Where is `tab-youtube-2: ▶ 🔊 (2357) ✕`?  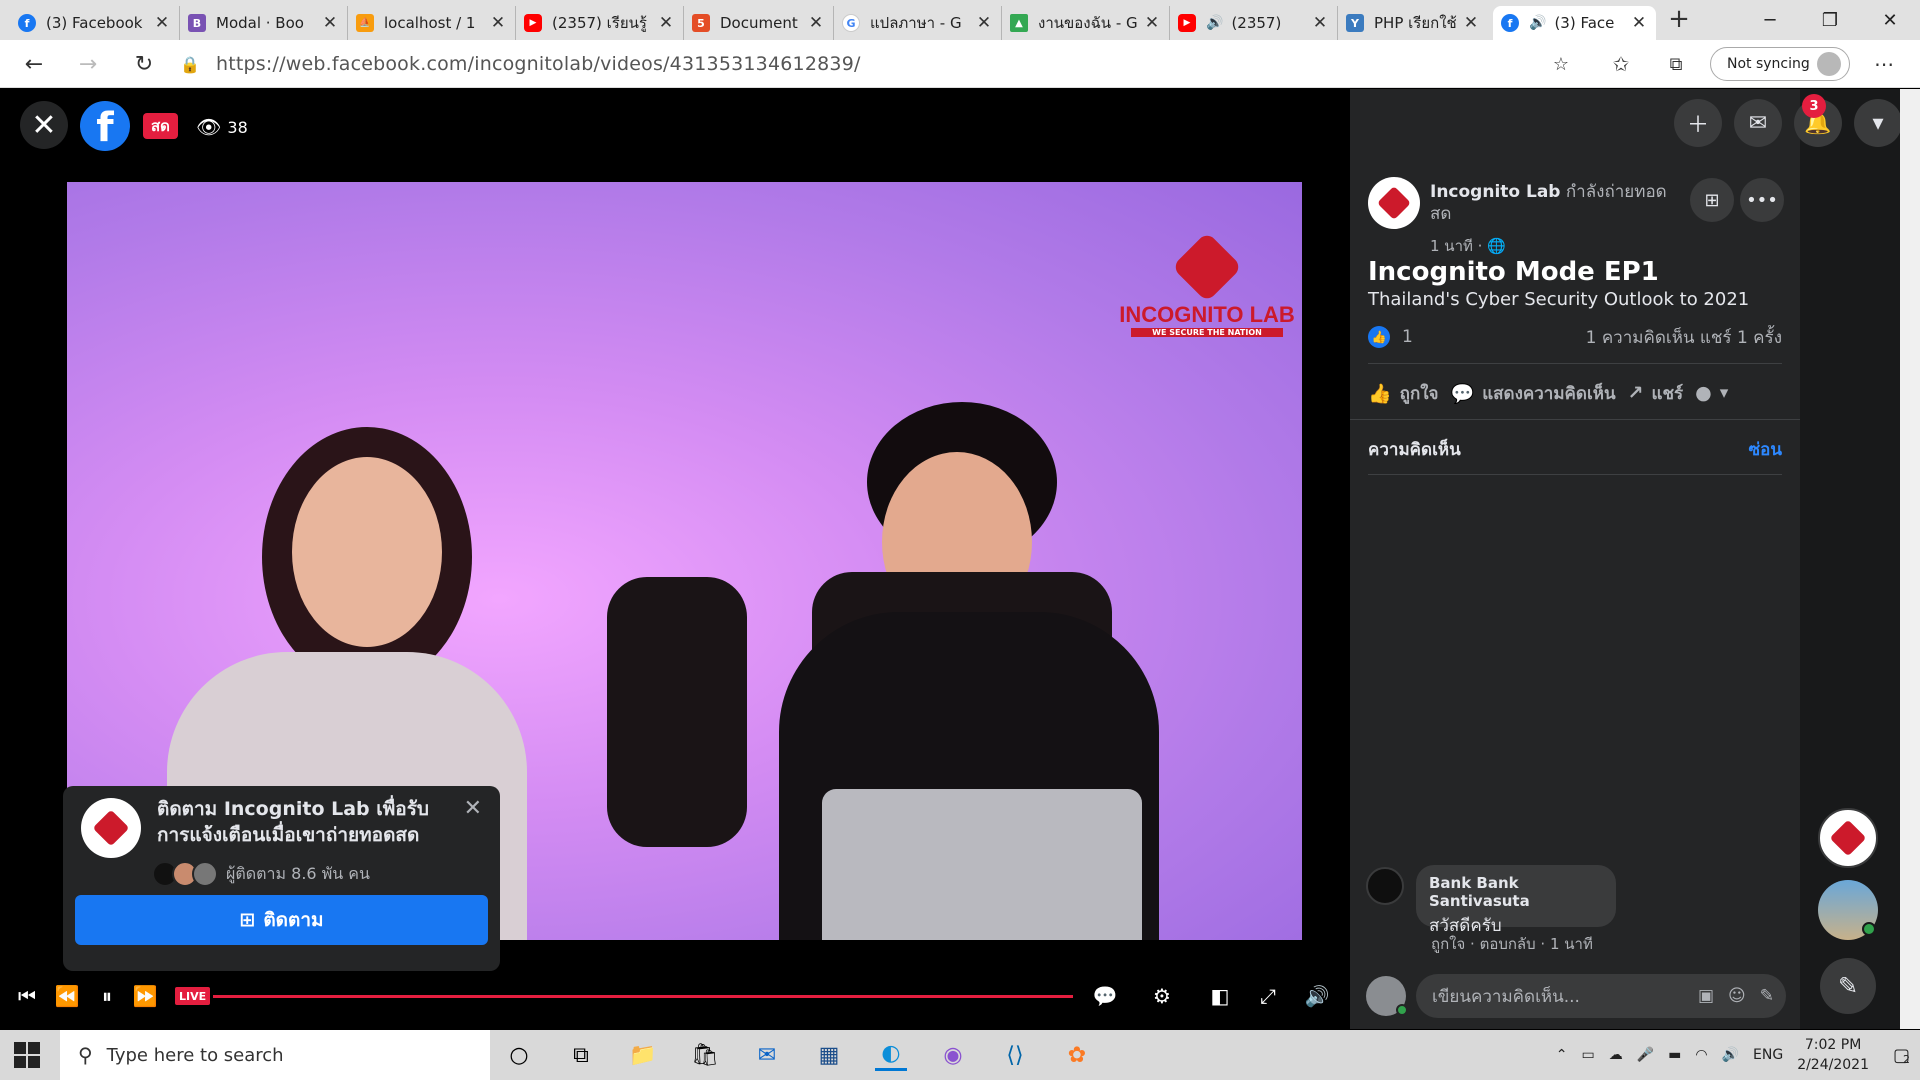 tab-youtube-2: ▶ 🔊 (2357) ✕ is located at coordinates (1254, 23).